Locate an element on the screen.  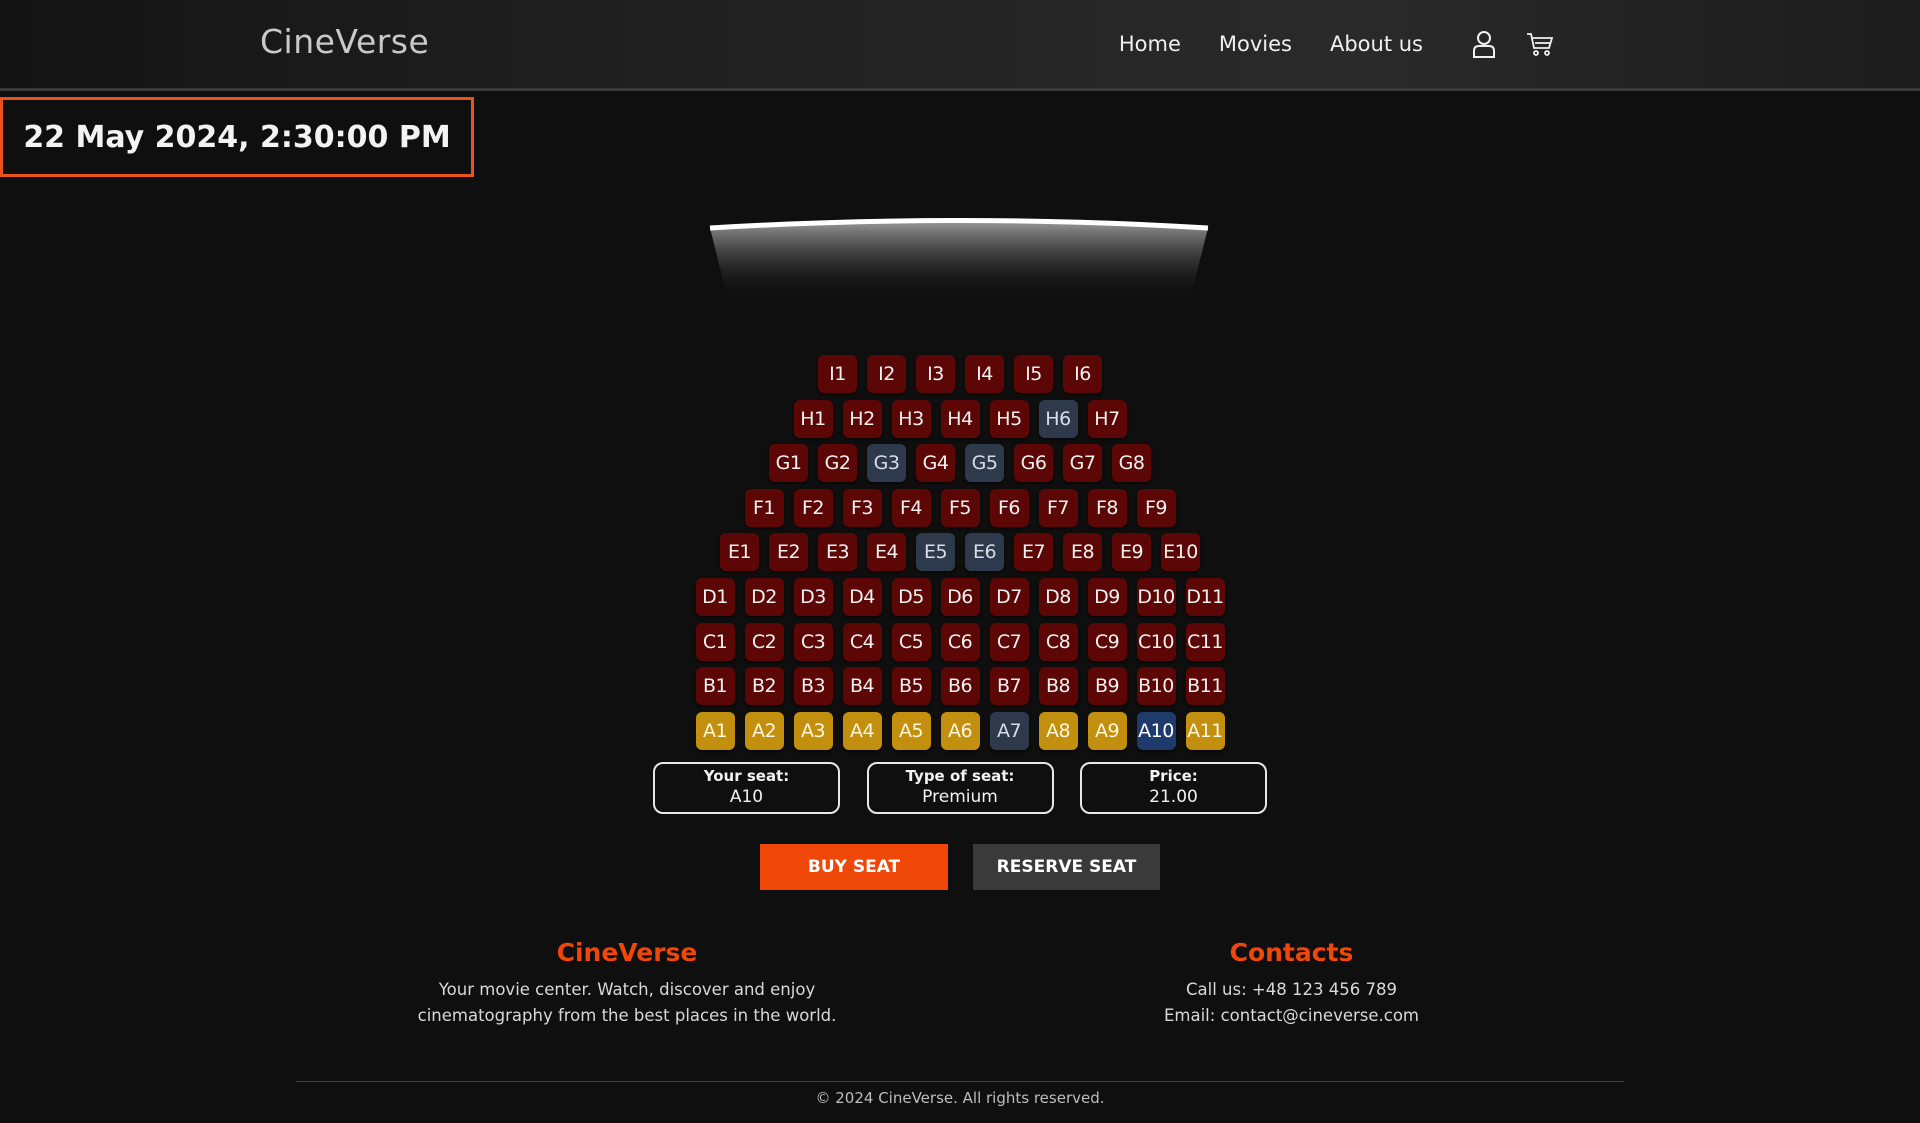
seat-c11: C11 is located at coordinates (1205, 641).